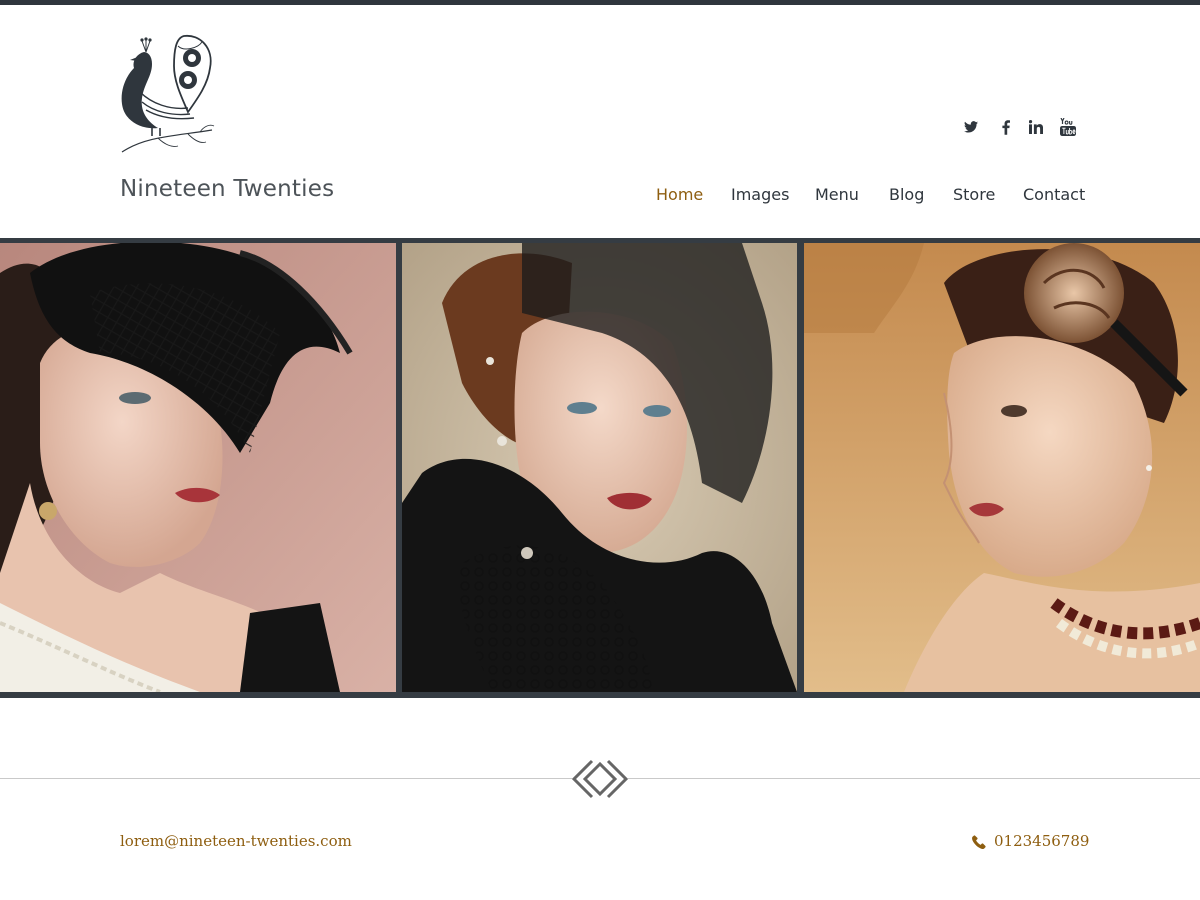 This screenshot has width=1200, height=900. I want to click on youtube-icon, so click(1068, 127).